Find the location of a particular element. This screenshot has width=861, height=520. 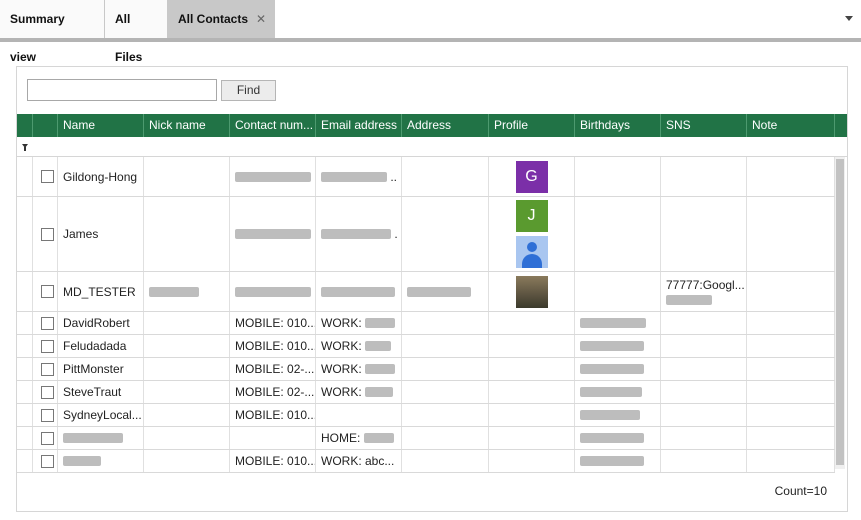

header-sns: SNS is located at coordinates (704, 125).